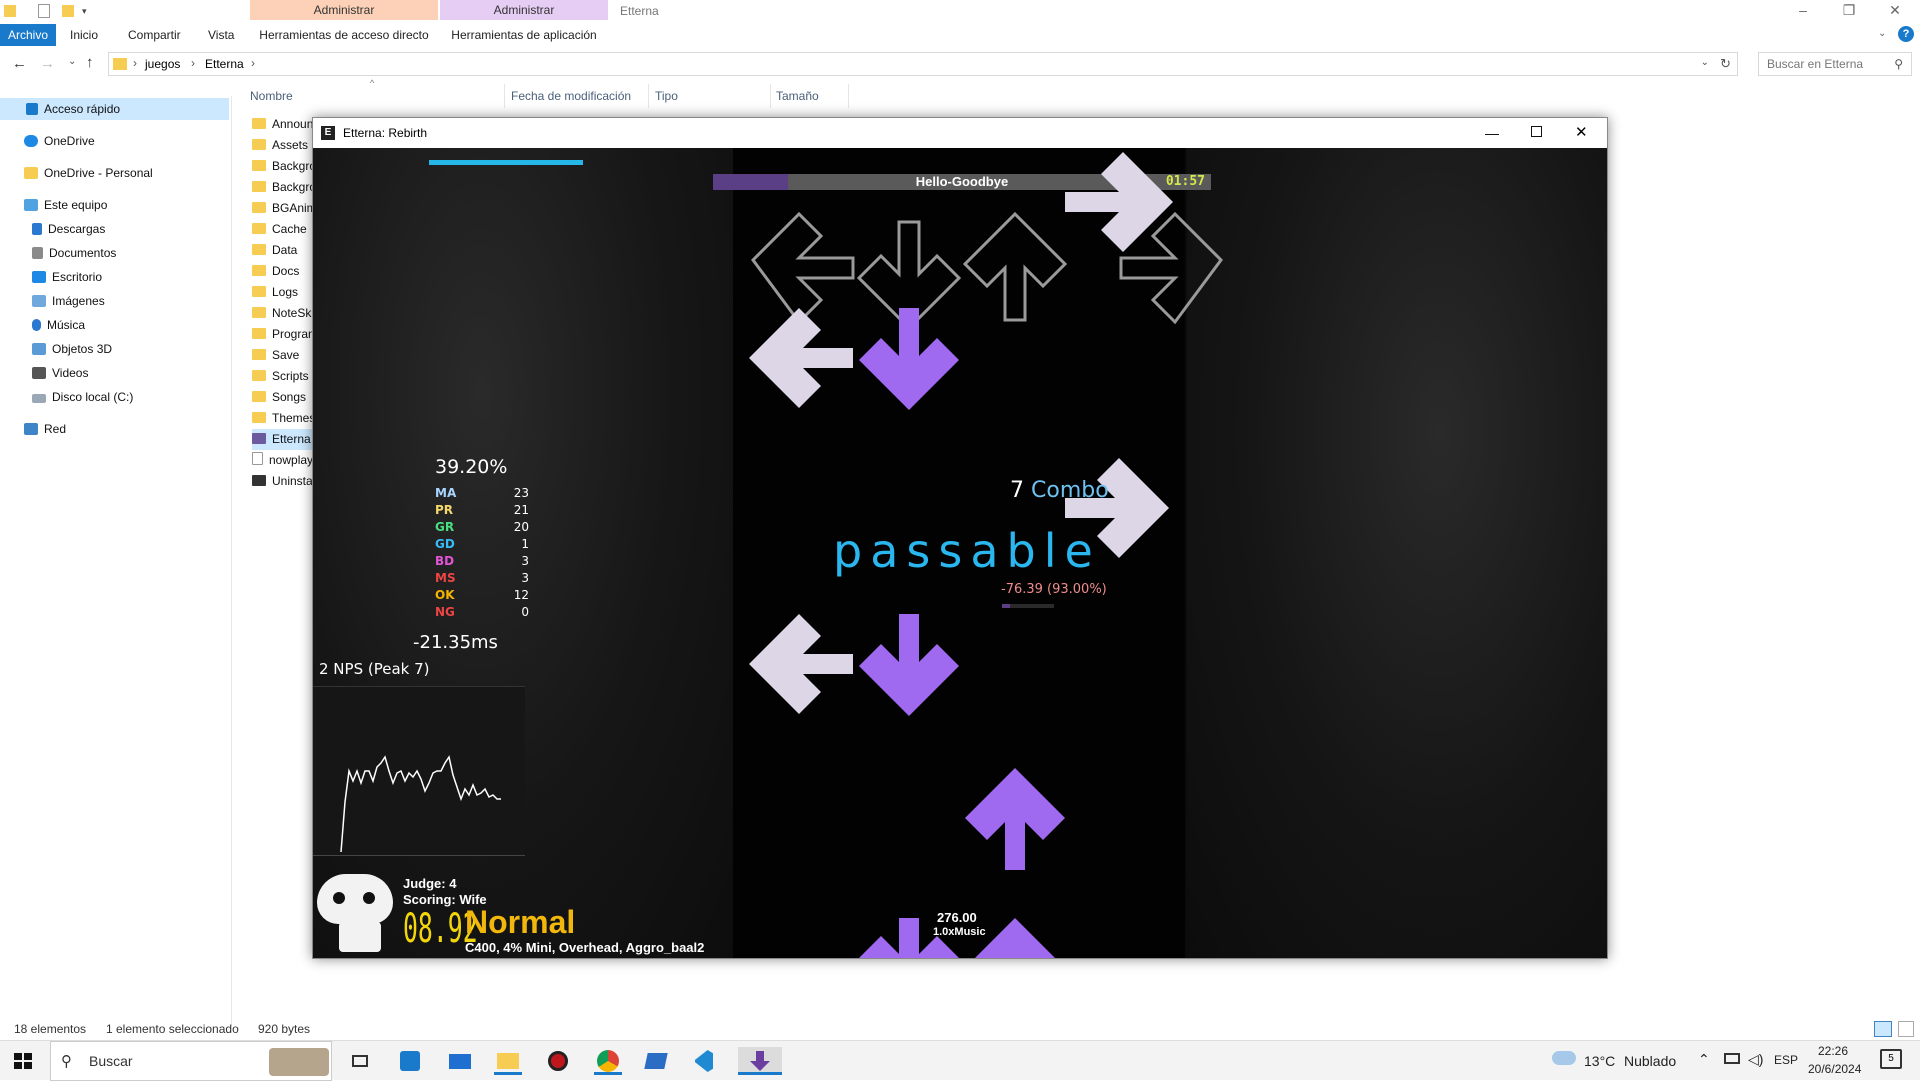  Describe the element at coordinates (797, 96) in the screenshot. I see `column-size: Tamaño` at that location.